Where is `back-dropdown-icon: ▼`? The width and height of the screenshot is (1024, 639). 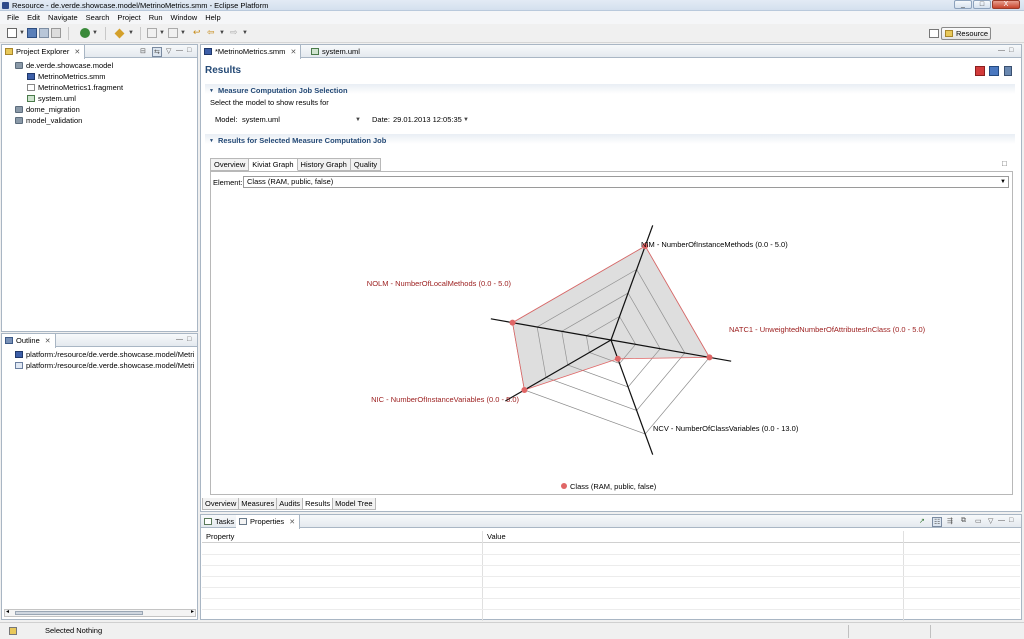 back-dropdown-icon: ▼ is located at coordinates (222, 33).